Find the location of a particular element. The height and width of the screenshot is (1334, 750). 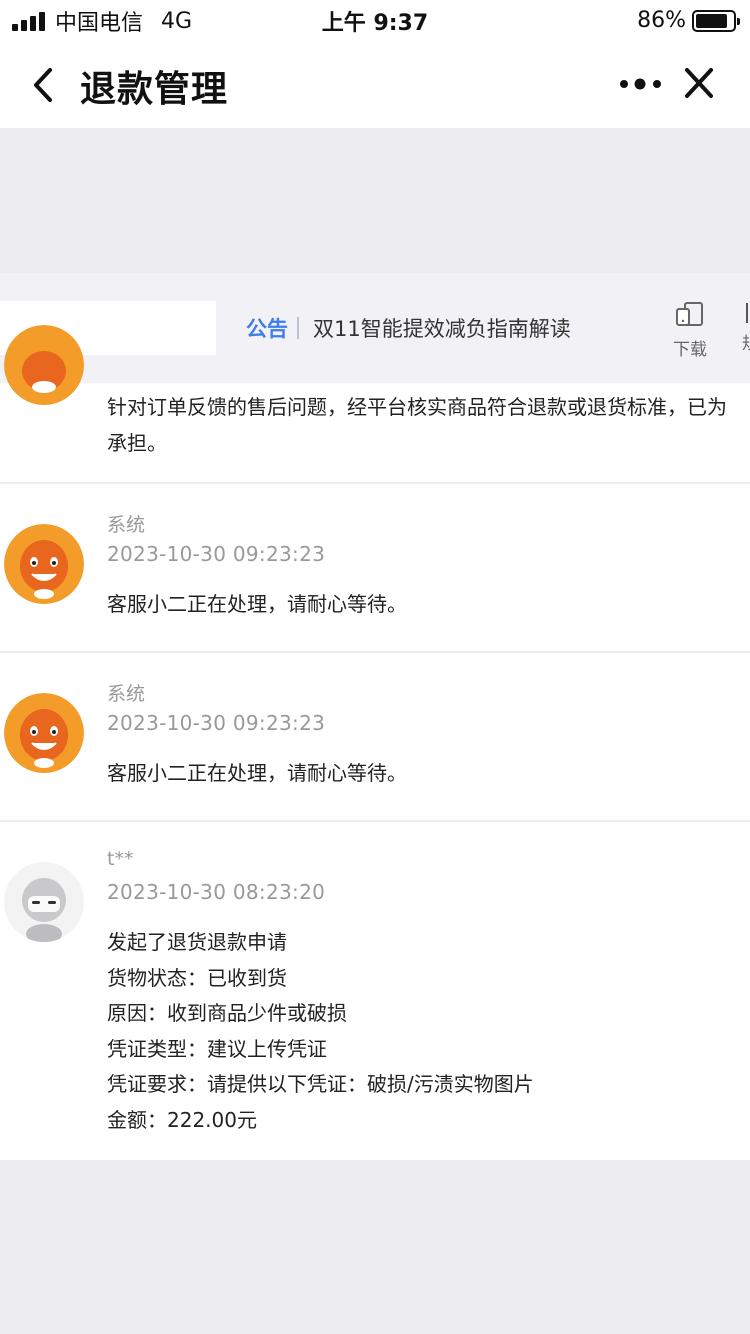

signal-icon is located at coordinates (28, 21).